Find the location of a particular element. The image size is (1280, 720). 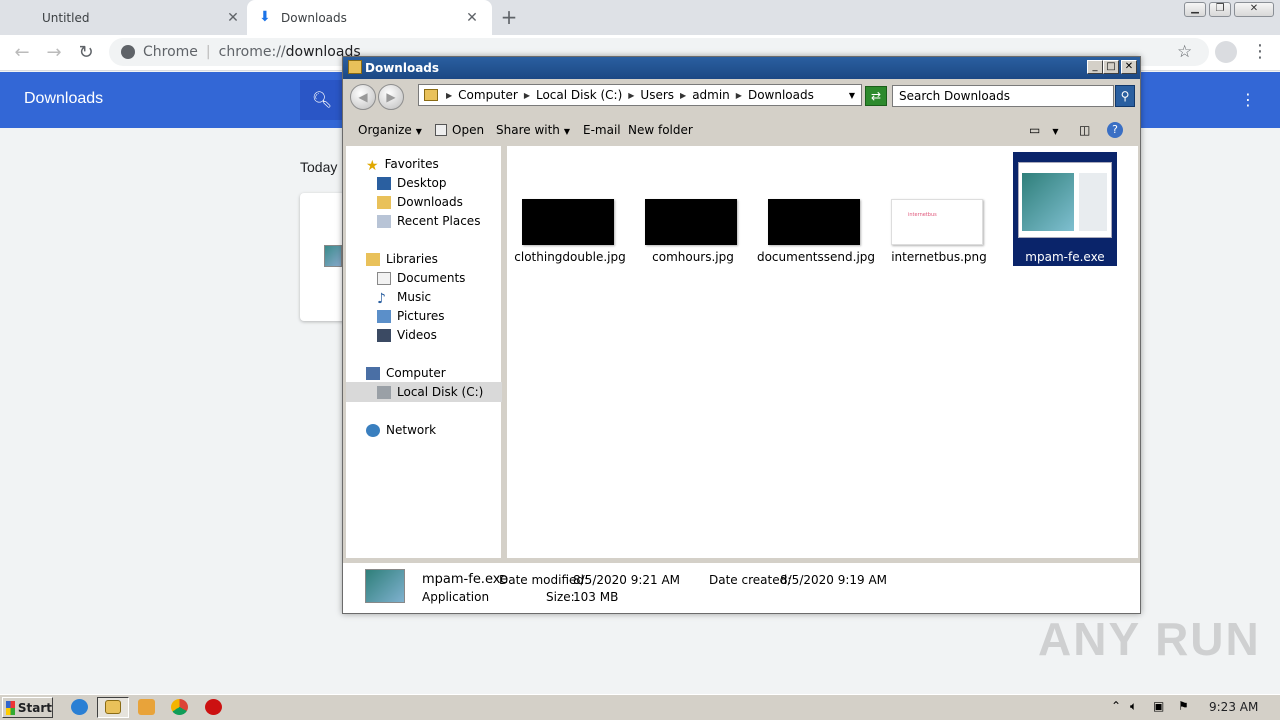

restore-button: ❐ is located at coordinates (1220, 9).